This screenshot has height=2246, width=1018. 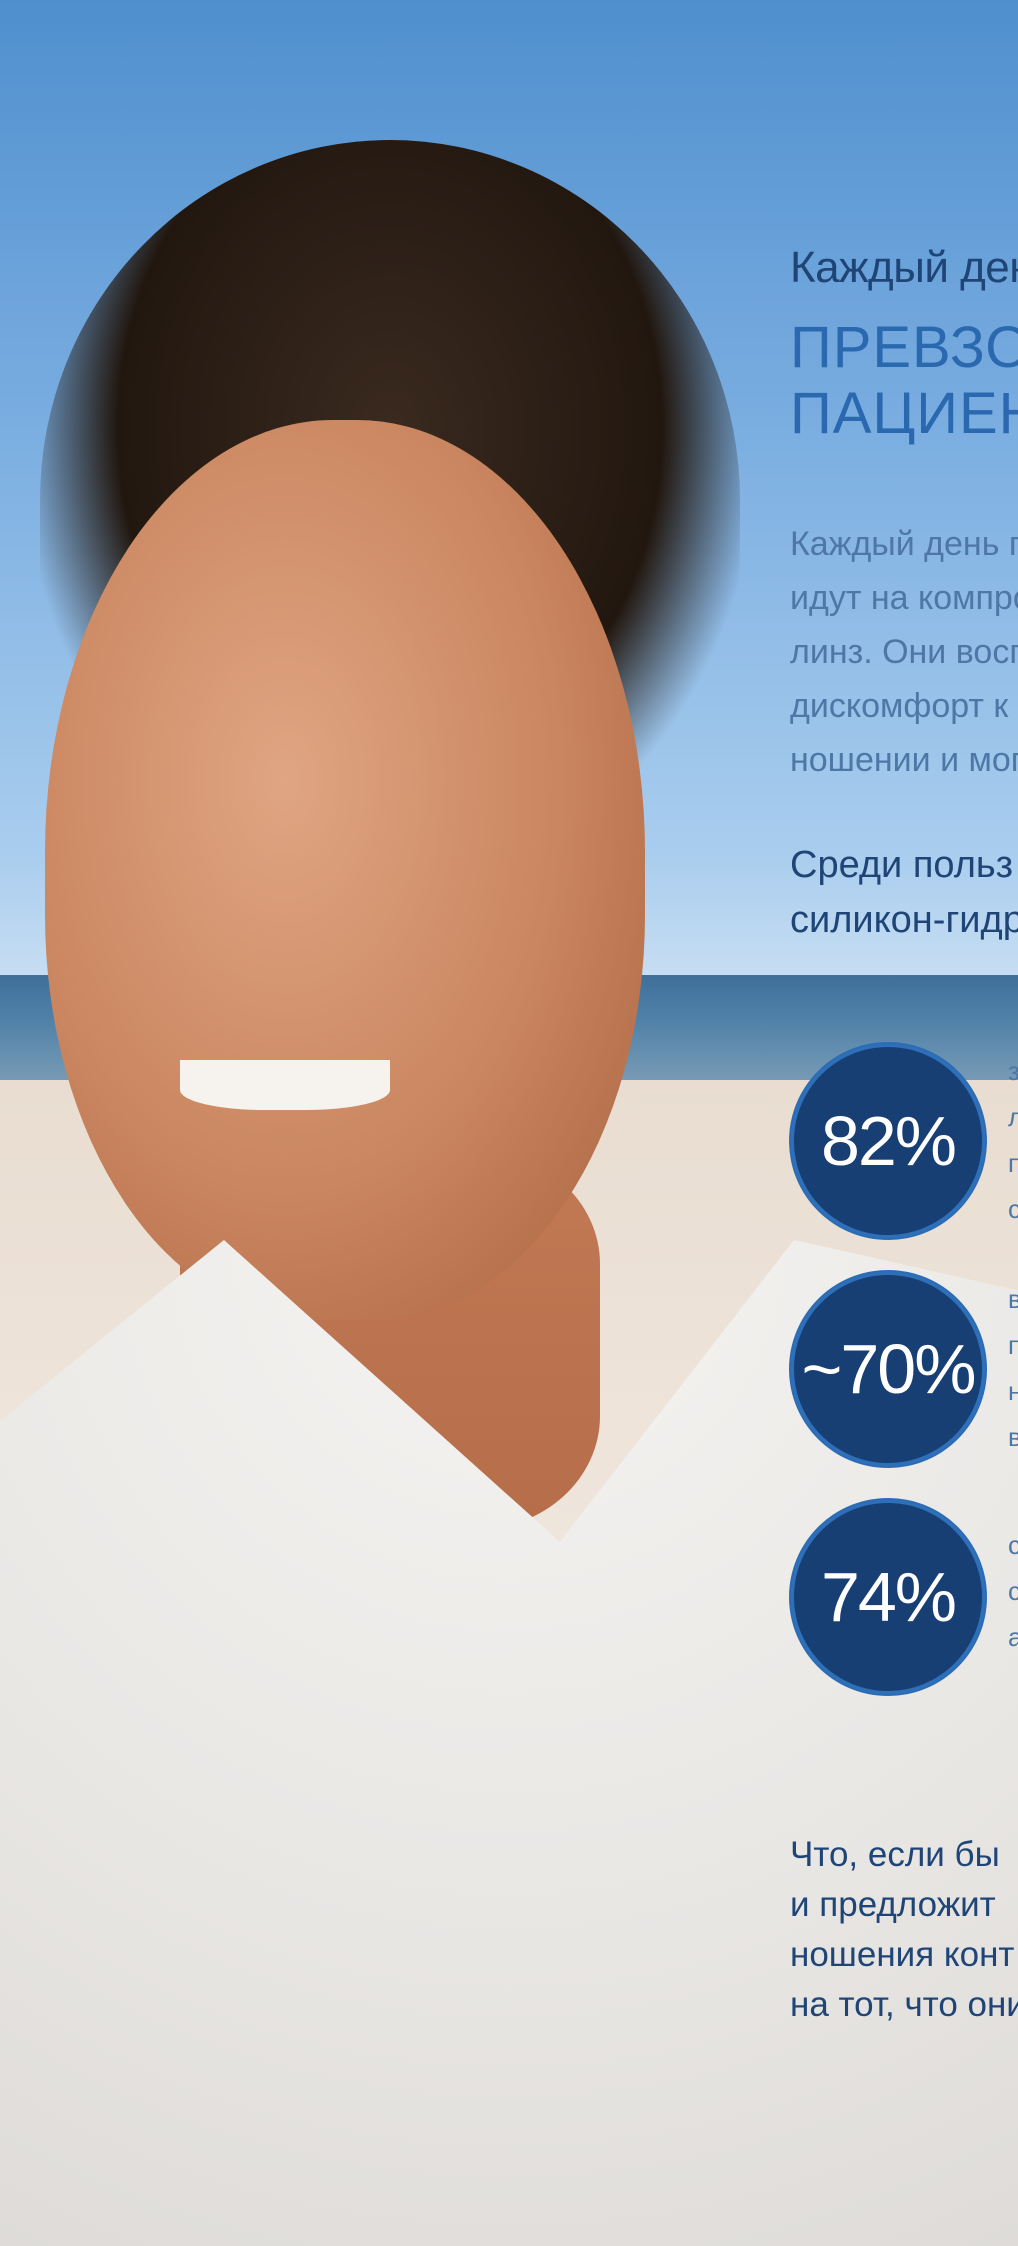 I want to click on stat-text-line: з, so click(x=1013, y=1071).